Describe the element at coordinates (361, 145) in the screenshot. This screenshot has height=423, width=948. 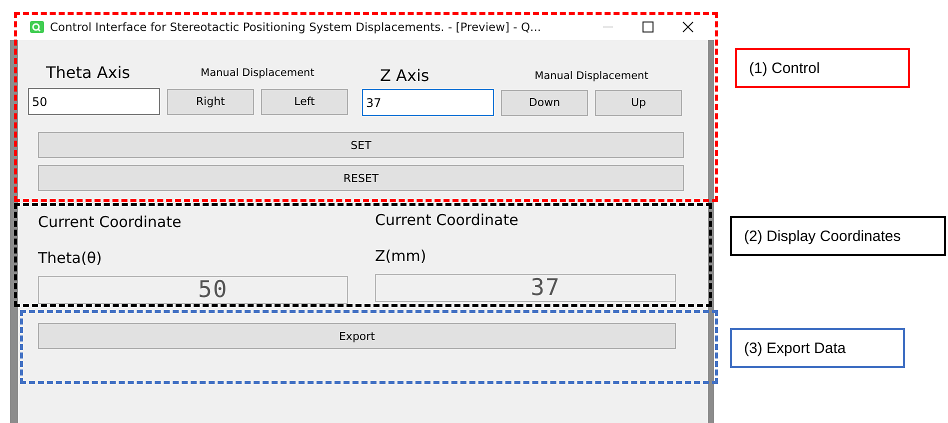
I see `set-button: SET` at that location.